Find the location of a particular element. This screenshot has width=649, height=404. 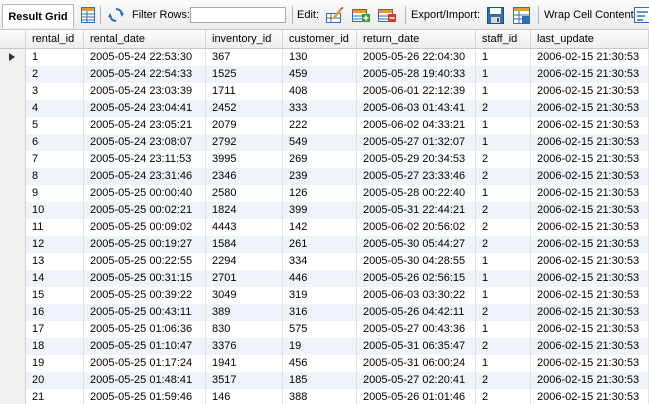

cell-rental-id: 5 is located at coordinates (55, 125).